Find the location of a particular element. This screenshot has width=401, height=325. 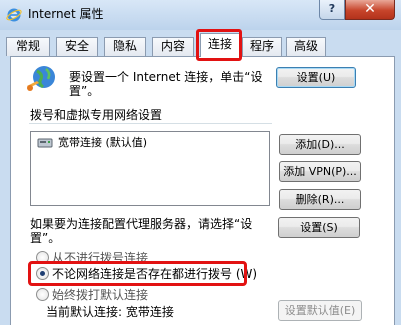

option-highlight-annotation is located at coordinates (137, 273).